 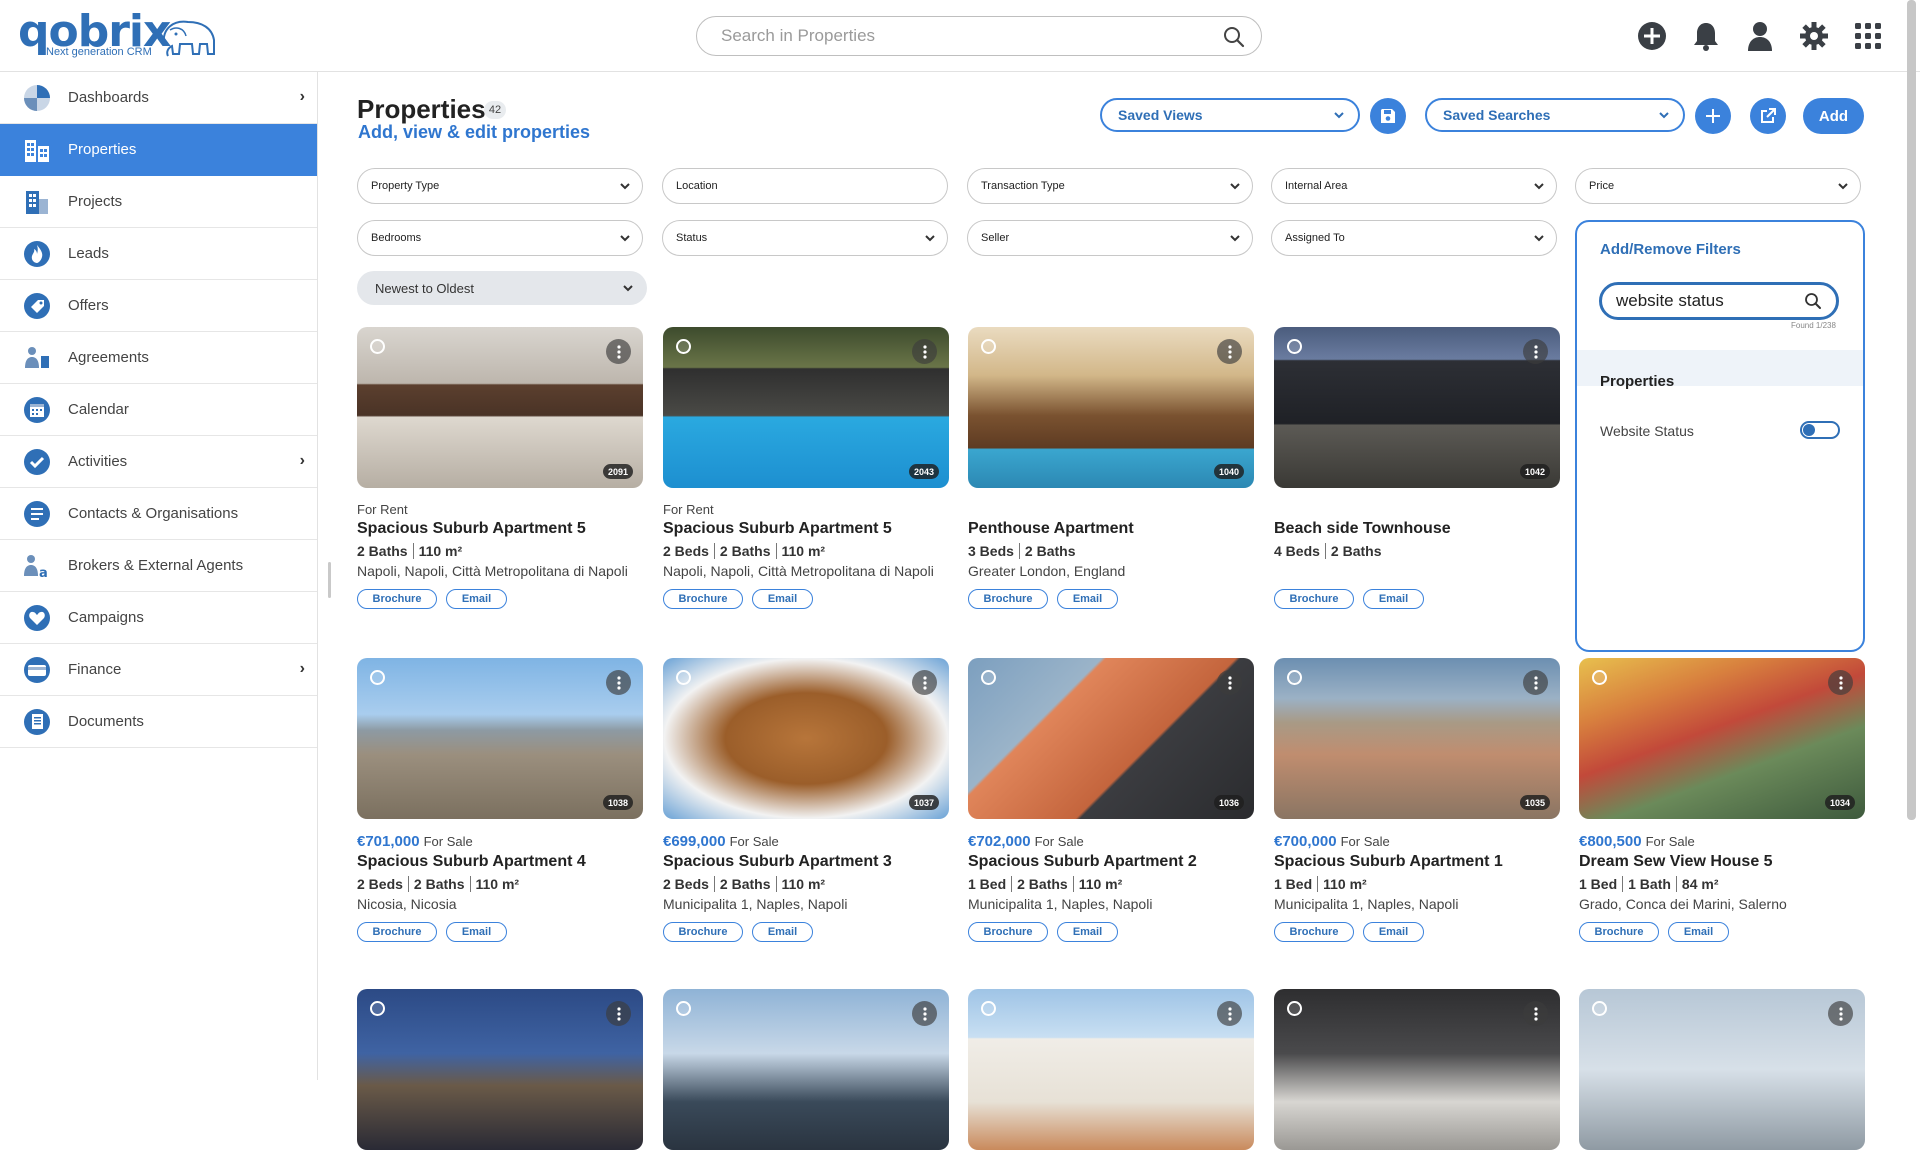 What do you see at coordinates (1417, 529) in the screenshot?
I see `property-title: Beach side Townhouse` at bounding box center [1417, 529].